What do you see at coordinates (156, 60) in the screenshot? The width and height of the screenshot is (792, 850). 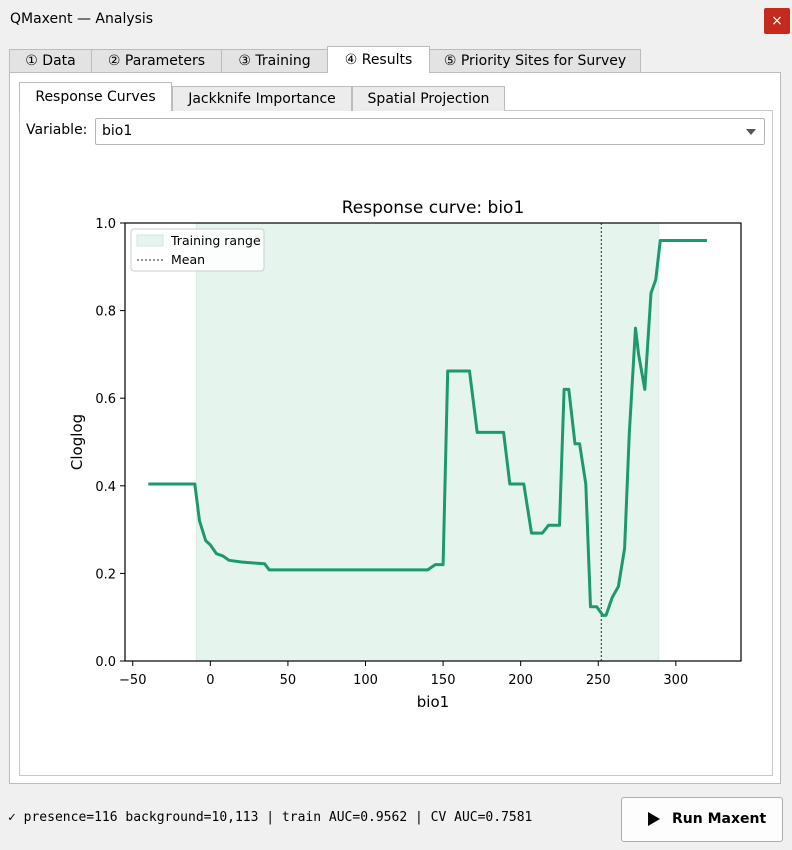 I see `tab-parameters: ② Parameters` at bounding box center [156, 60].